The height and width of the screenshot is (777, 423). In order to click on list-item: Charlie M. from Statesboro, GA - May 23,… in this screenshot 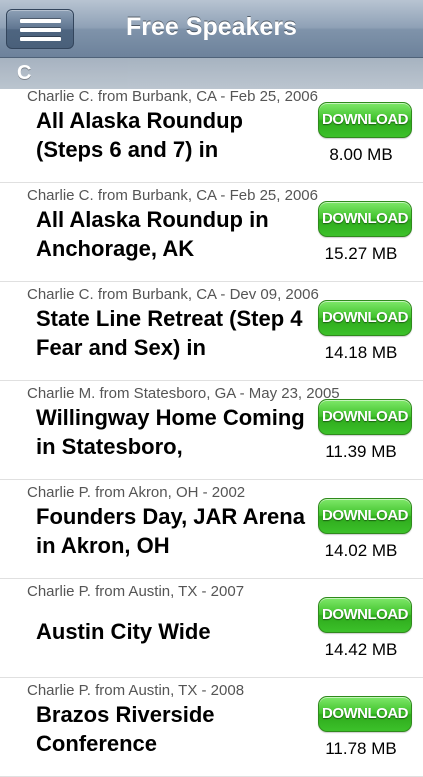, I will do `click(211, 430)`.